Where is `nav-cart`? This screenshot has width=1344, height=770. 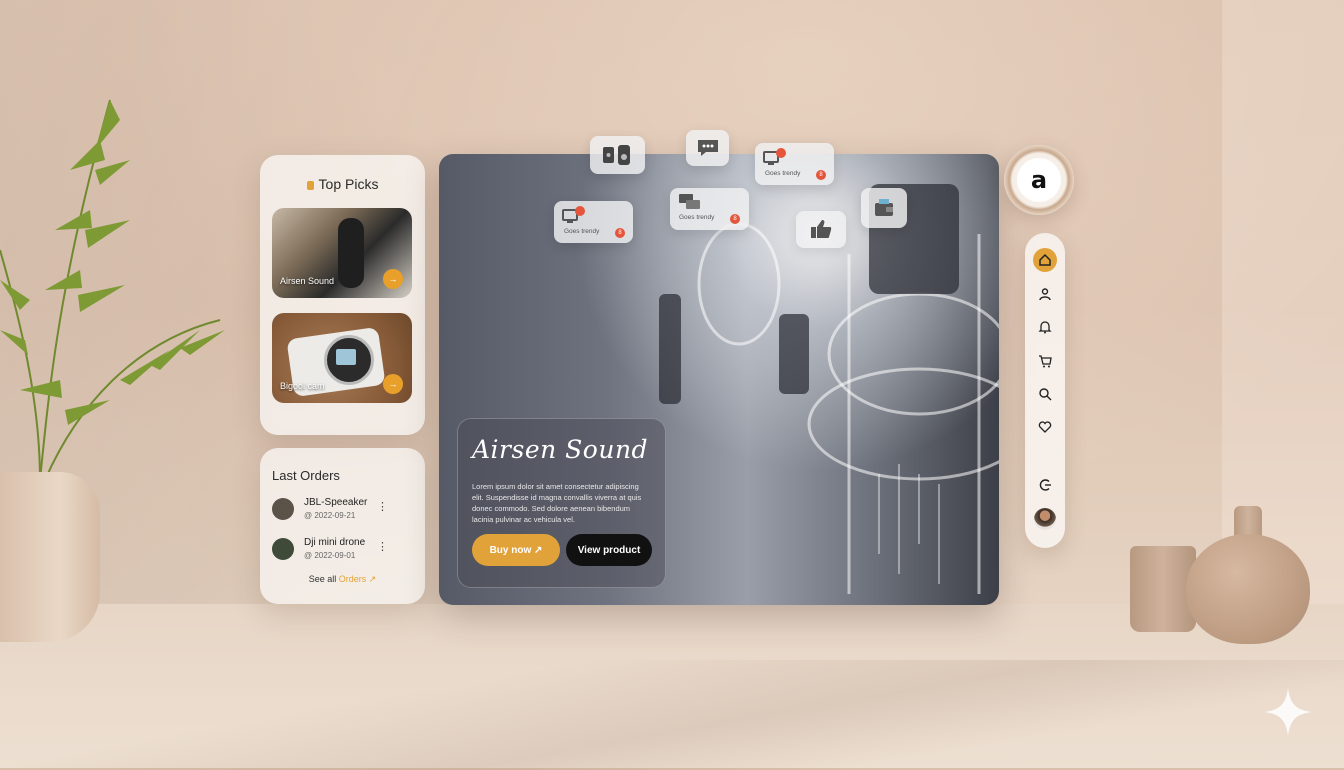
nav-cart is located at coordinates (1045, 361).